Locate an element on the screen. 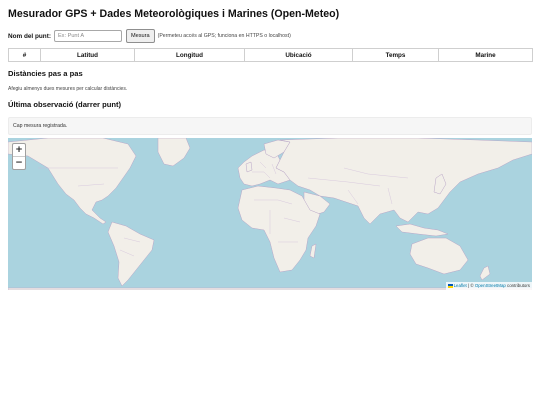 This screenshot has width=540, height=405. uk-ireland is located at coordinates (249, 167).